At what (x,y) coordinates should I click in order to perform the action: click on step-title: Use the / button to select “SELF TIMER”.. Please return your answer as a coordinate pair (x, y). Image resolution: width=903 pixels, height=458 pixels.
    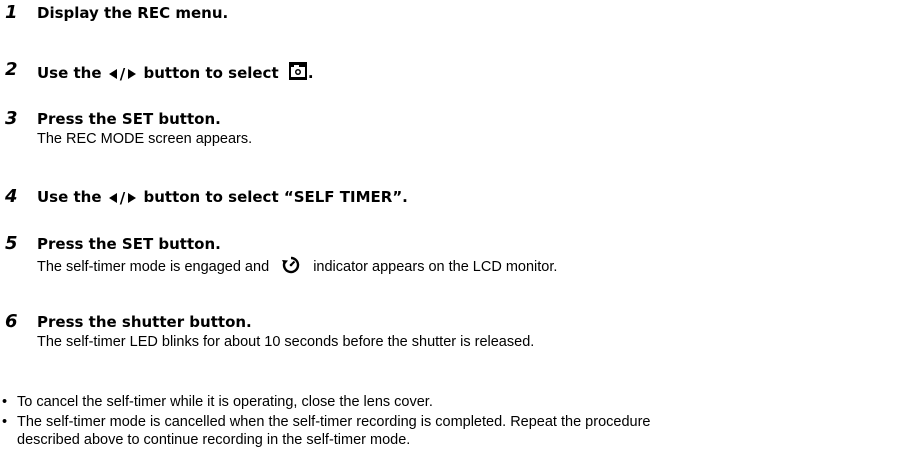
    Looking at the image, I should click on (222, 197).